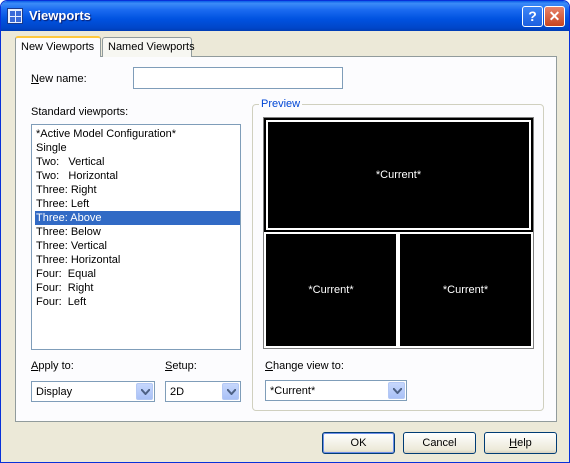 The height and width of the screenshot is (463, 570). What do you see at coordinates (203, 391) in the screenshot?
I see `setup-dropdown: 2D` at bounding box center [203, 391].